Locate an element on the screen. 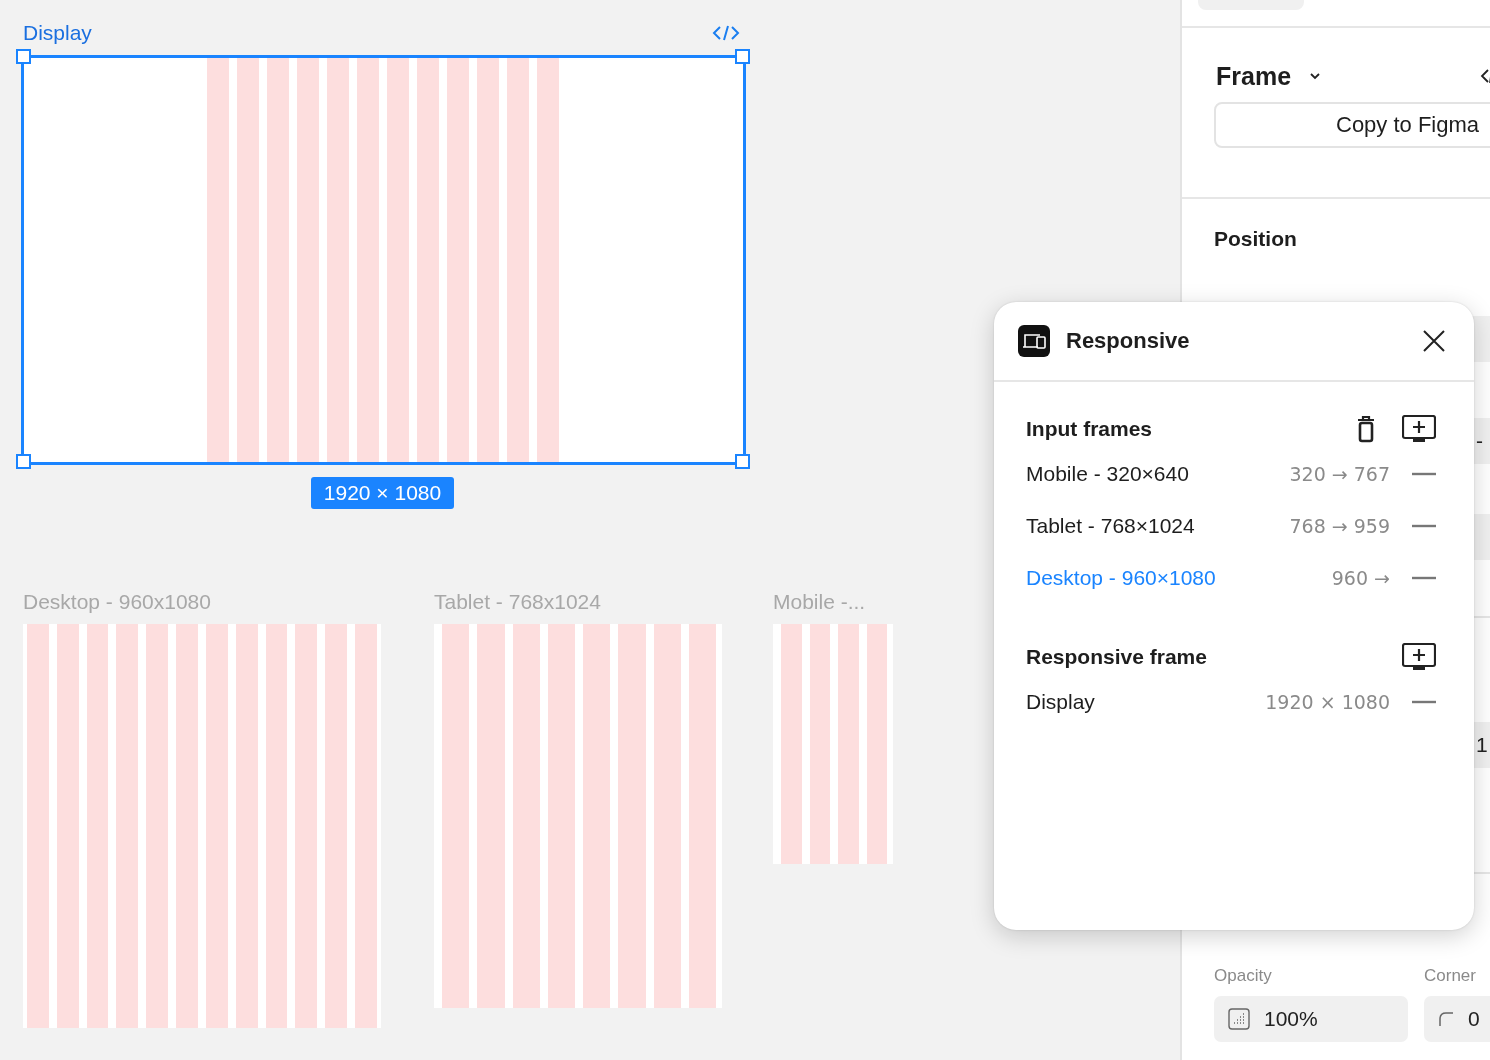 This screenshot has height=1060, width=1490. section-title: Responsive frame is located at coordinates (1117, 657).